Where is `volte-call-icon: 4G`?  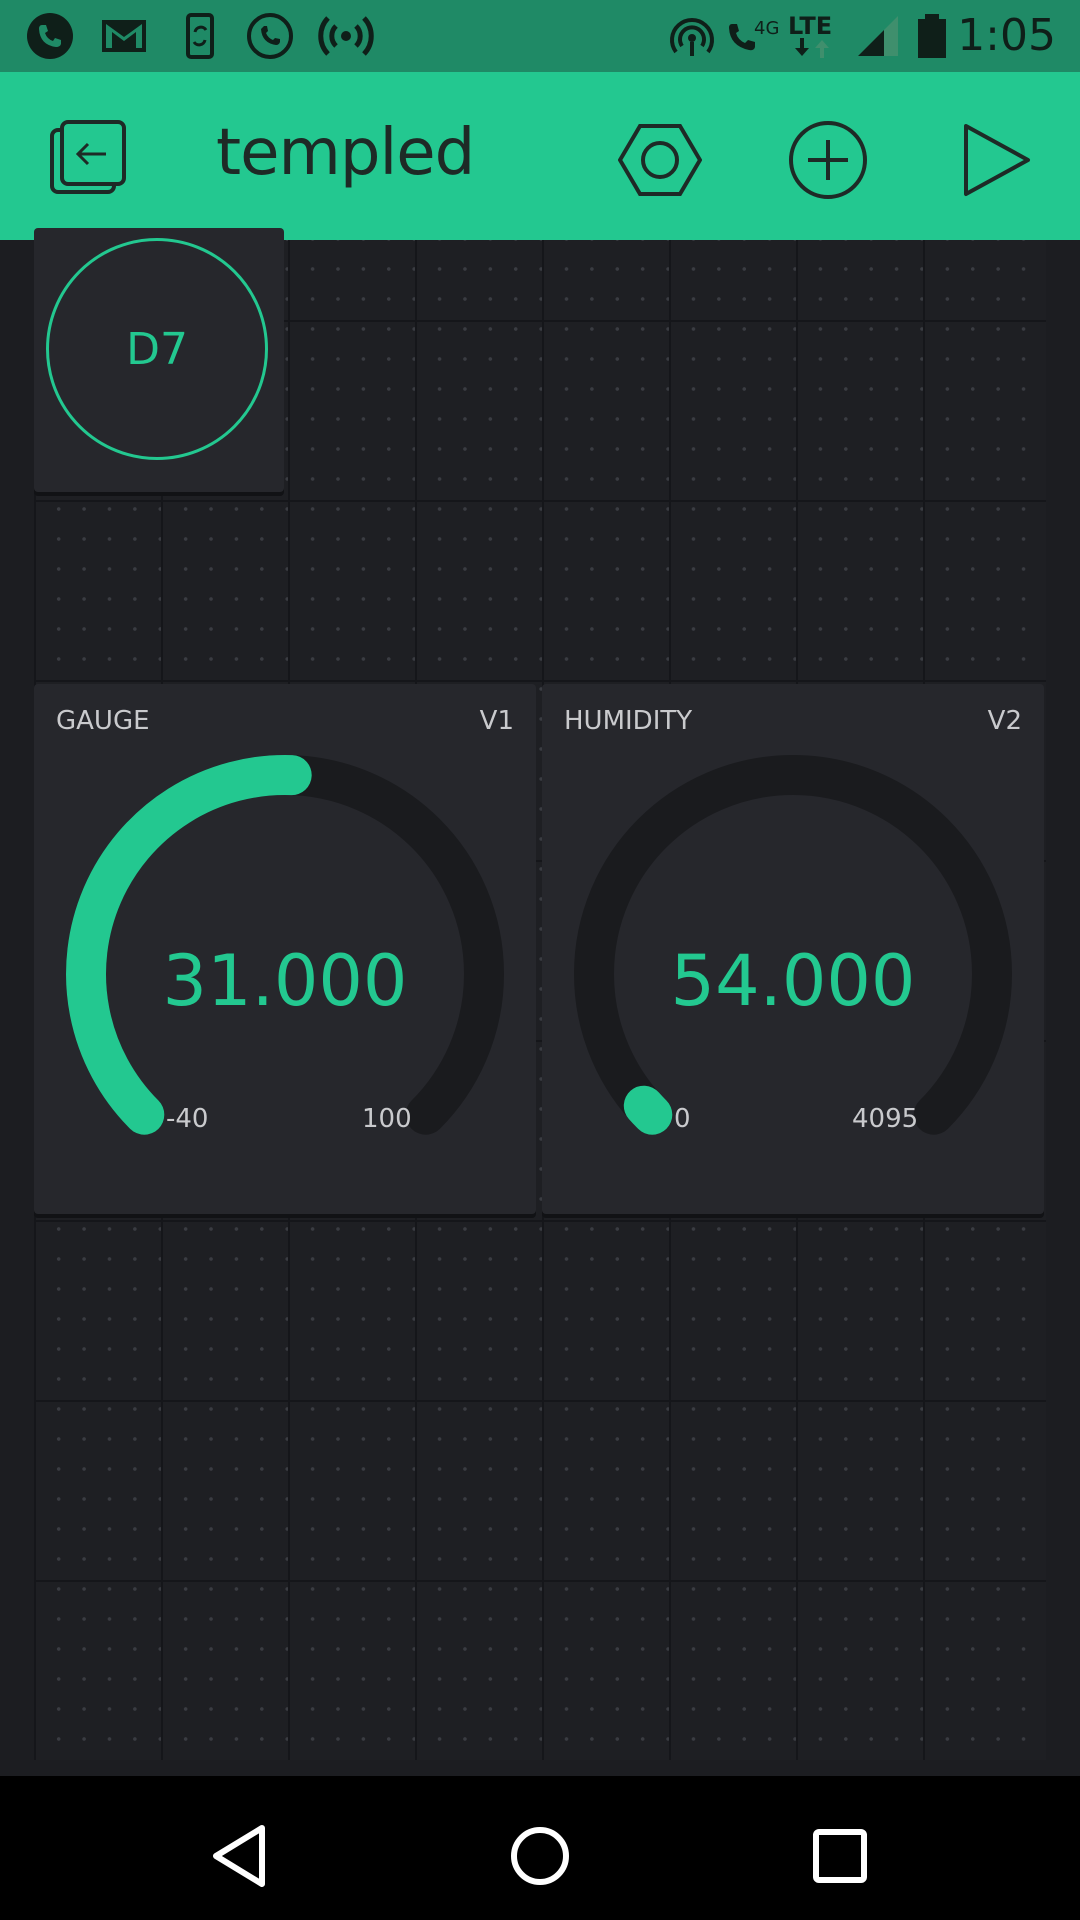
volte-call-icon: 4G is located at coordinates (754, 34).